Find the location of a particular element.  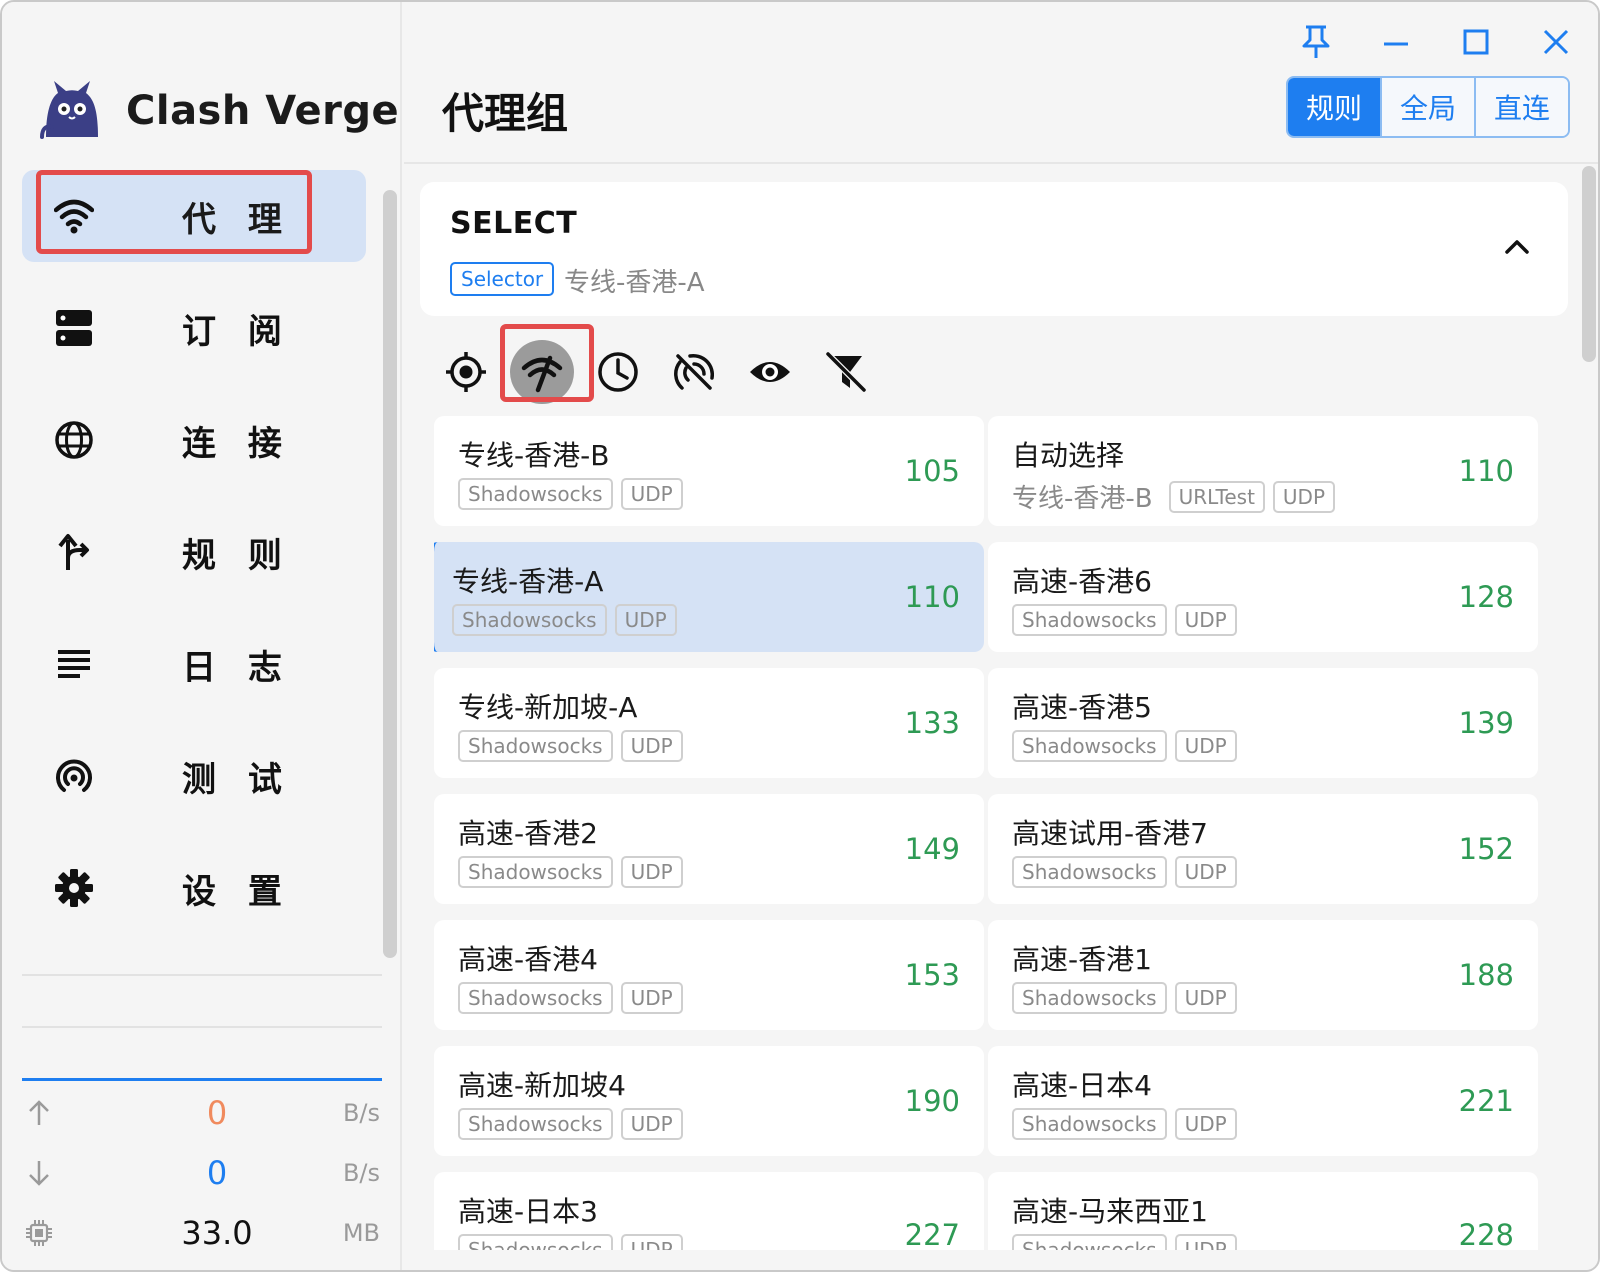

proxy-card: 高速-马来西亚1 Shadowsocks UDP 228 is located at coordinates (1263, 1211).